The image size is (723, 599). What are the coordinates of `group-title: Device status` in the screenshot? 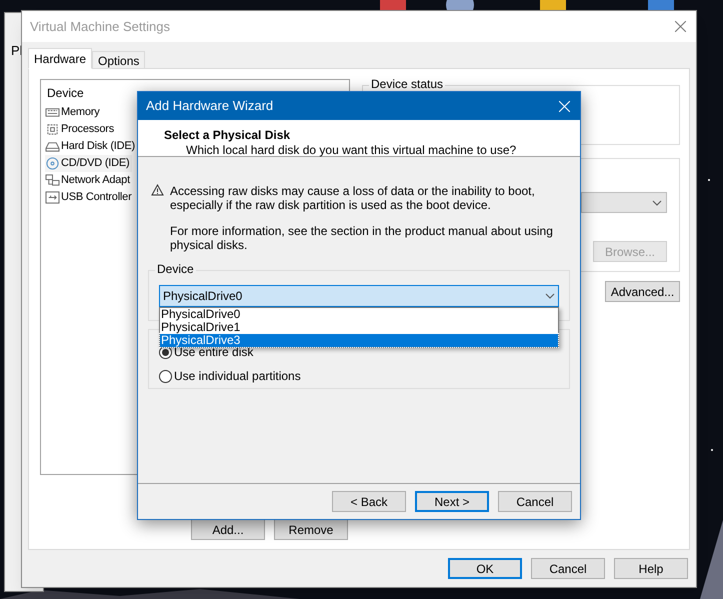 It's located at (407, 84).